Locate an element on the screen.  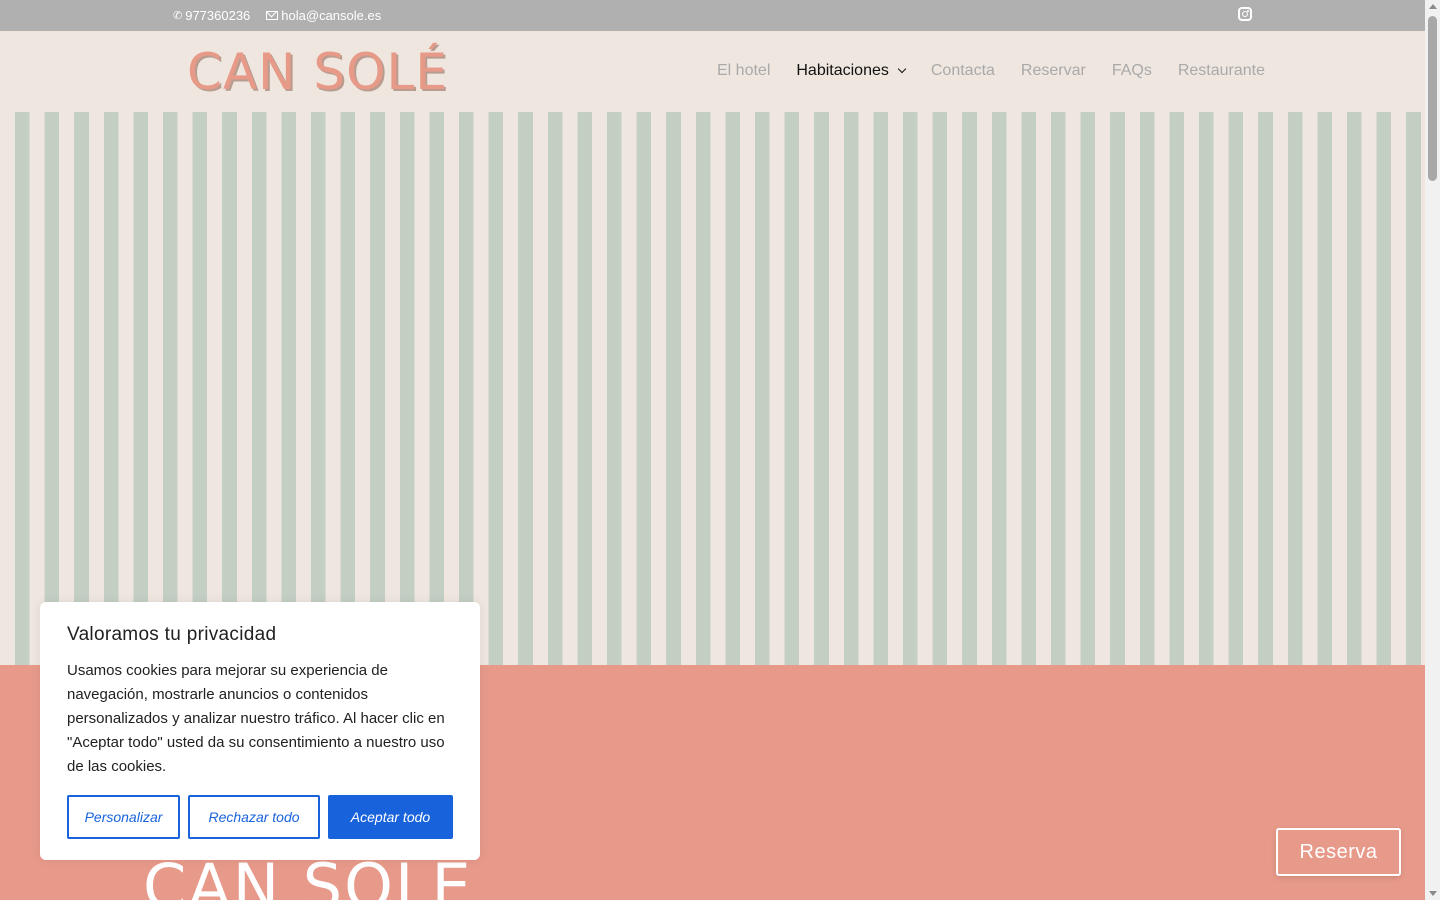
cookie-title: Valoramos tu privacidad is located at coordinates (172, 634).